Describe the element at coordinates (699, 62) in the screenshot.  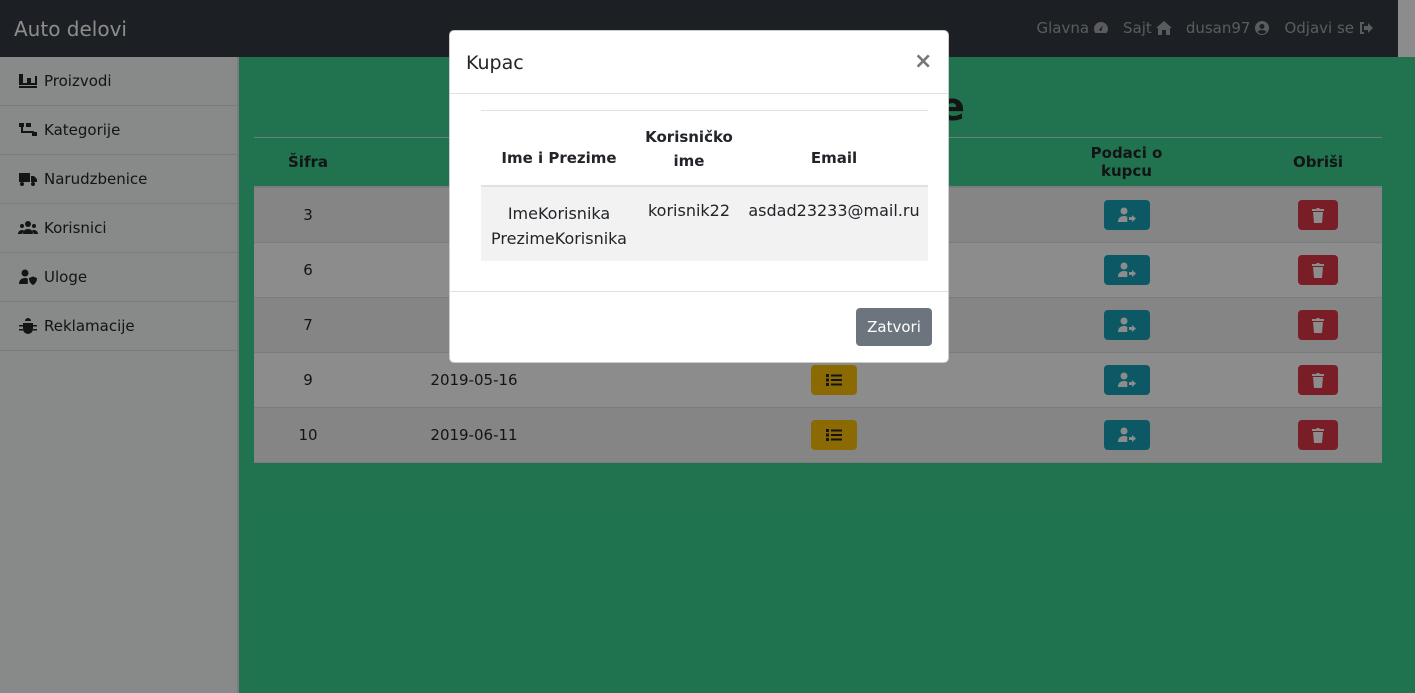
I see `modal-header: Kupac ×` at that location.